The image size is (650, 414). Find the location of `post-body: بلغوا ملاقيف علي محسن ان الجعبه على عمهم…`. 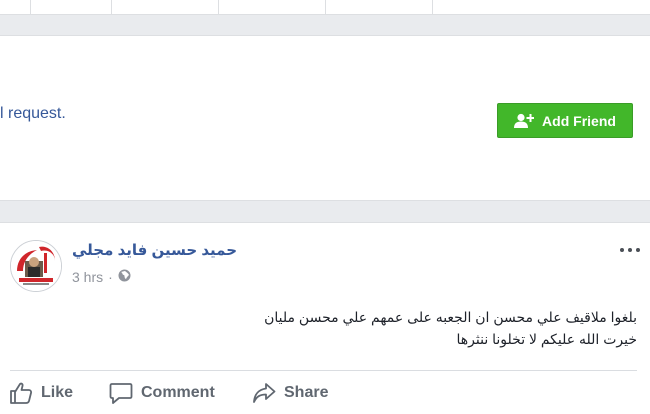

post-body: بلغوا ملاقيف علي محسن ان الجعبه على عمهم… is located at coordinates (327, 328).